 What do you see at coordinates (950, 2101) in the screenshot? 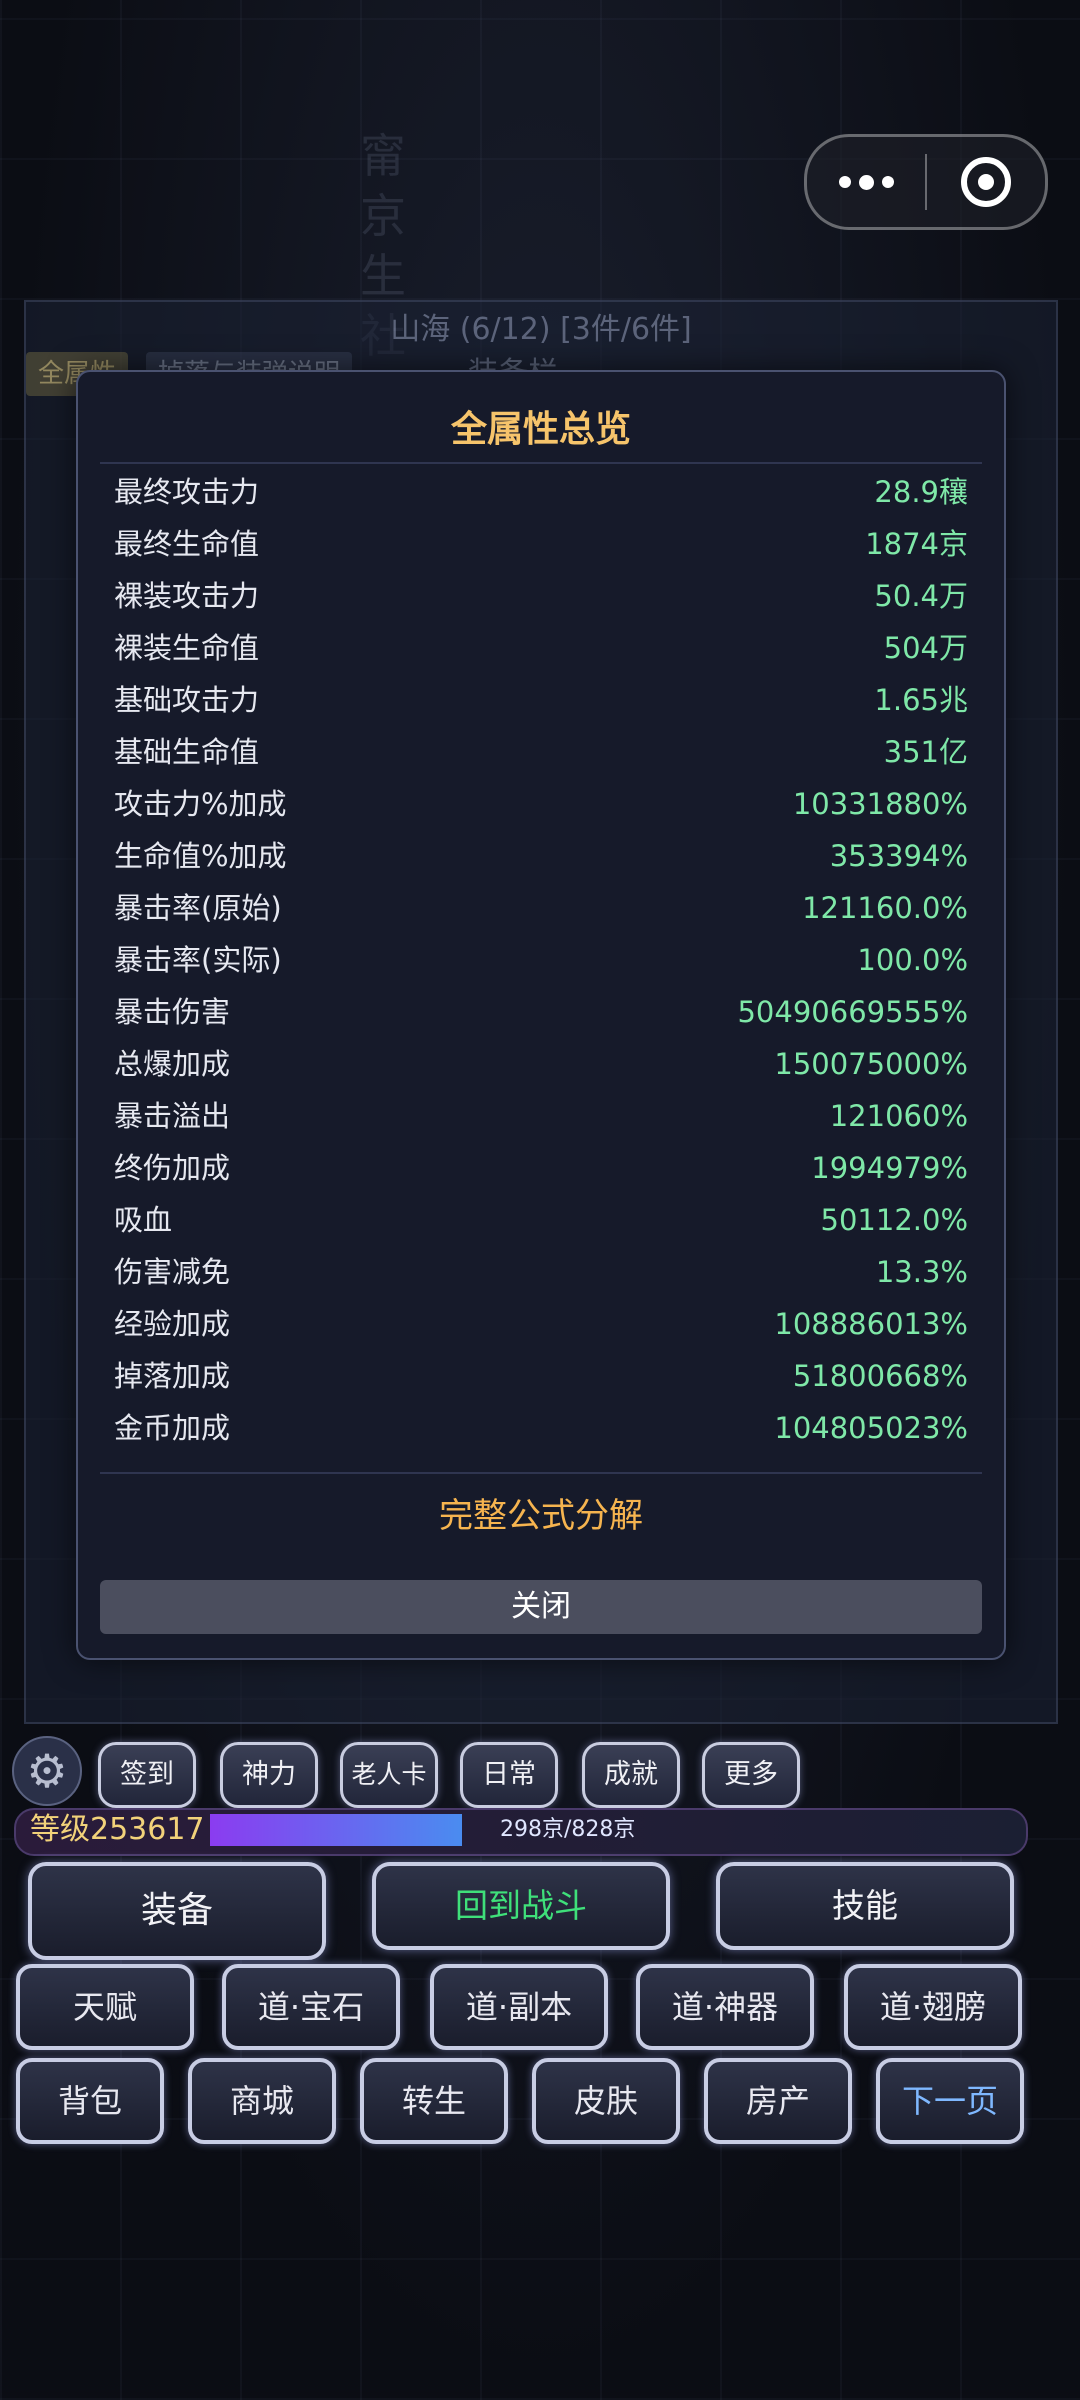
I see `next-page-button: 下一页` at bounding box center [950, 2101].